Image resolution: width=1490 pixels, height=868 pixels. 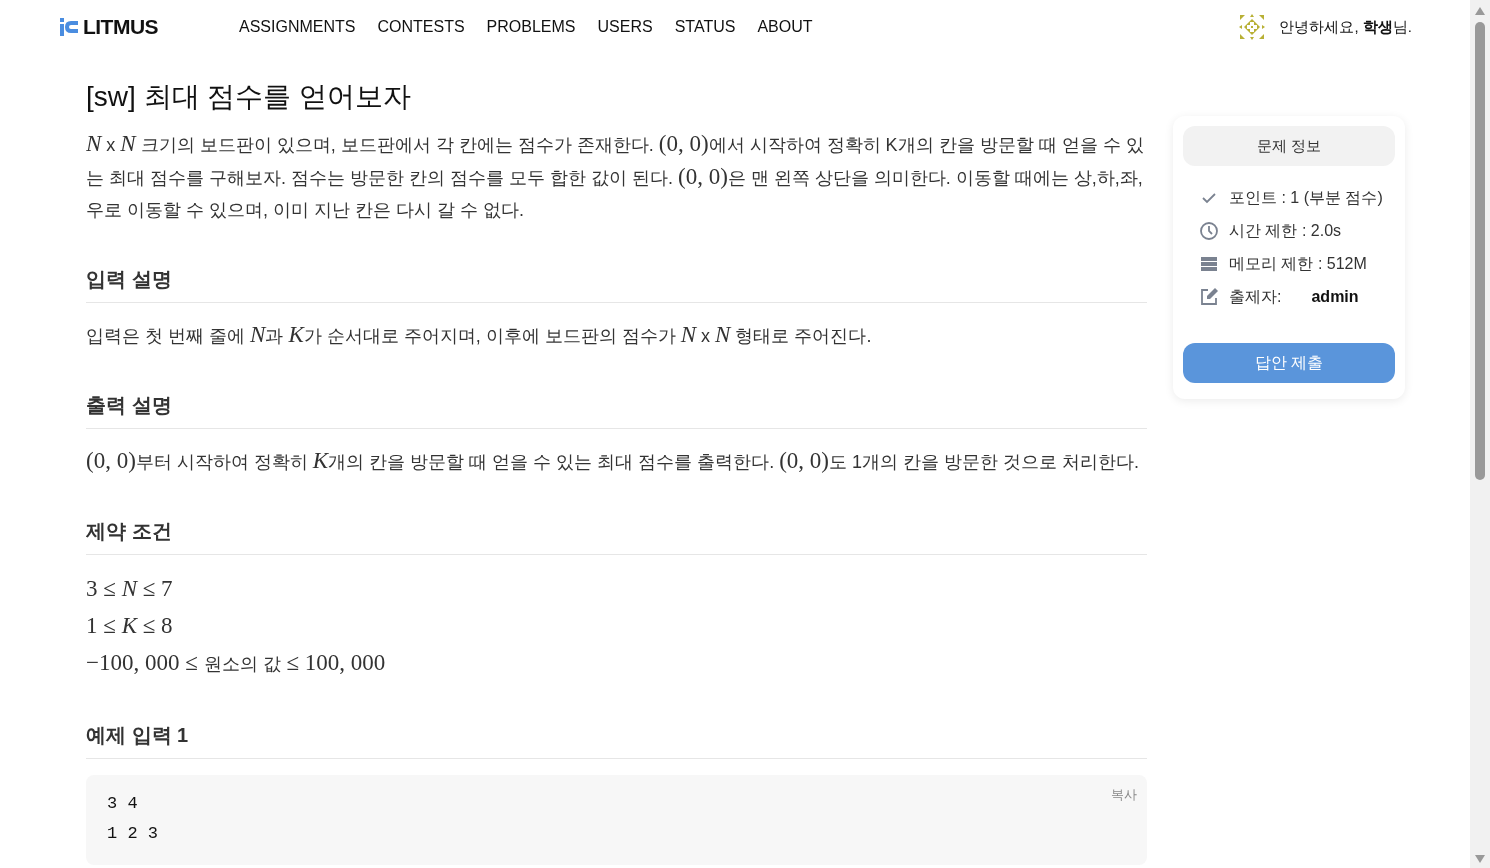 What do you see at coordinates (1289, 146) in the screenshot?
I see `info-title: 문제 정보` at bounding box center [1289, 146].